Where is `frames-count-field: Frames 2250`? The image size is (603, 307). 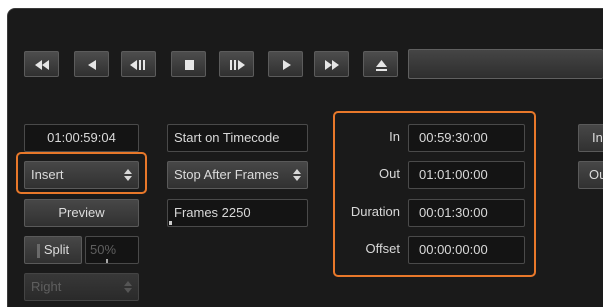 frames-count-field: Frames 2250 is located at coordinates (237, 213).